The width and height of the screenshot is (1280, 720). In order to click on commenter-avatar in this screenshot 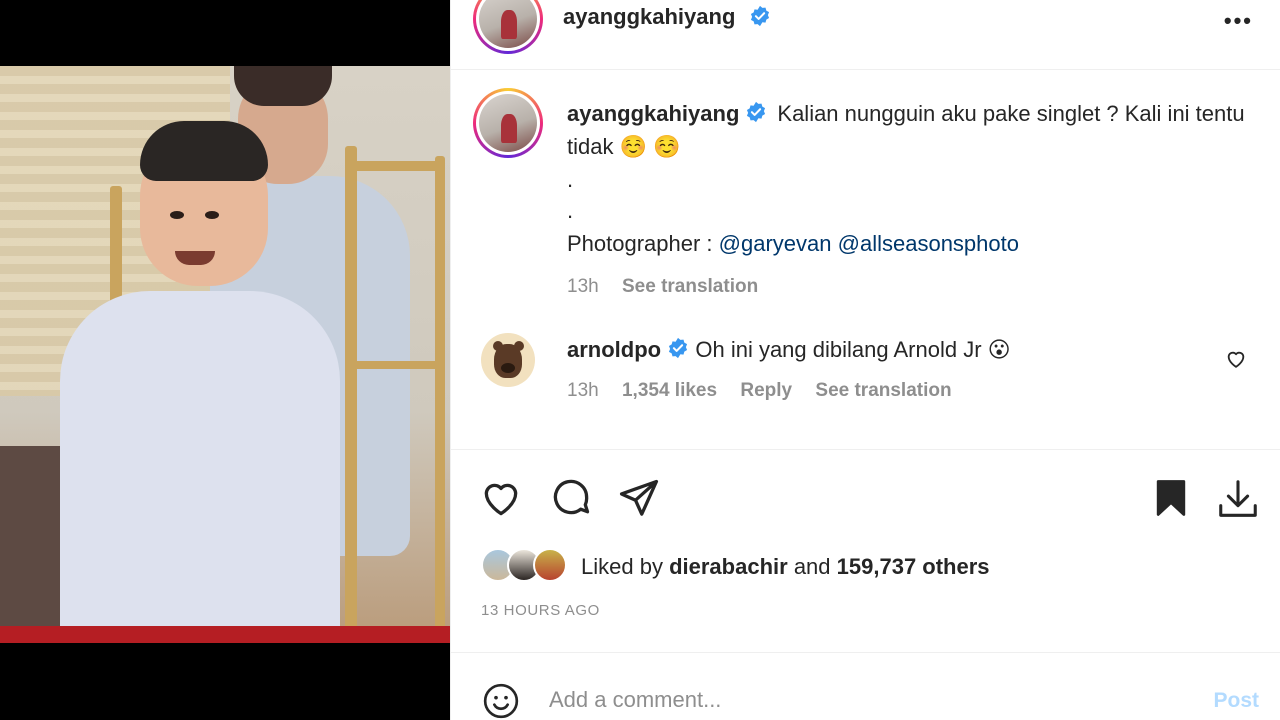, I will do `click(508, 360)`.